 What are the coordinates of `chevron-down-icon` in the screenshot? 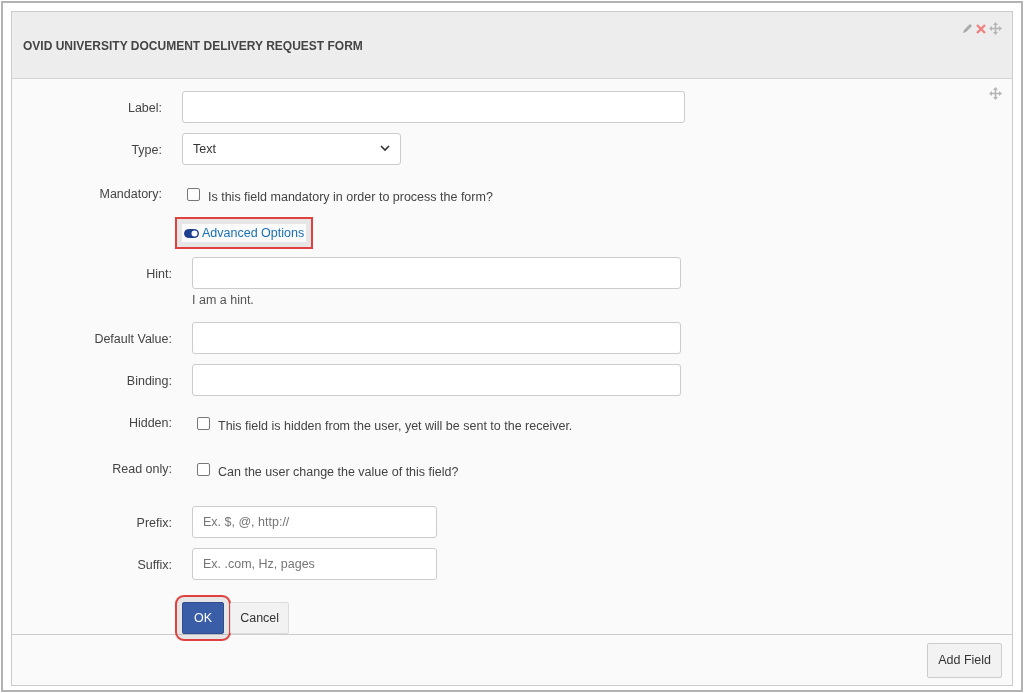 It's located at (385, 149).